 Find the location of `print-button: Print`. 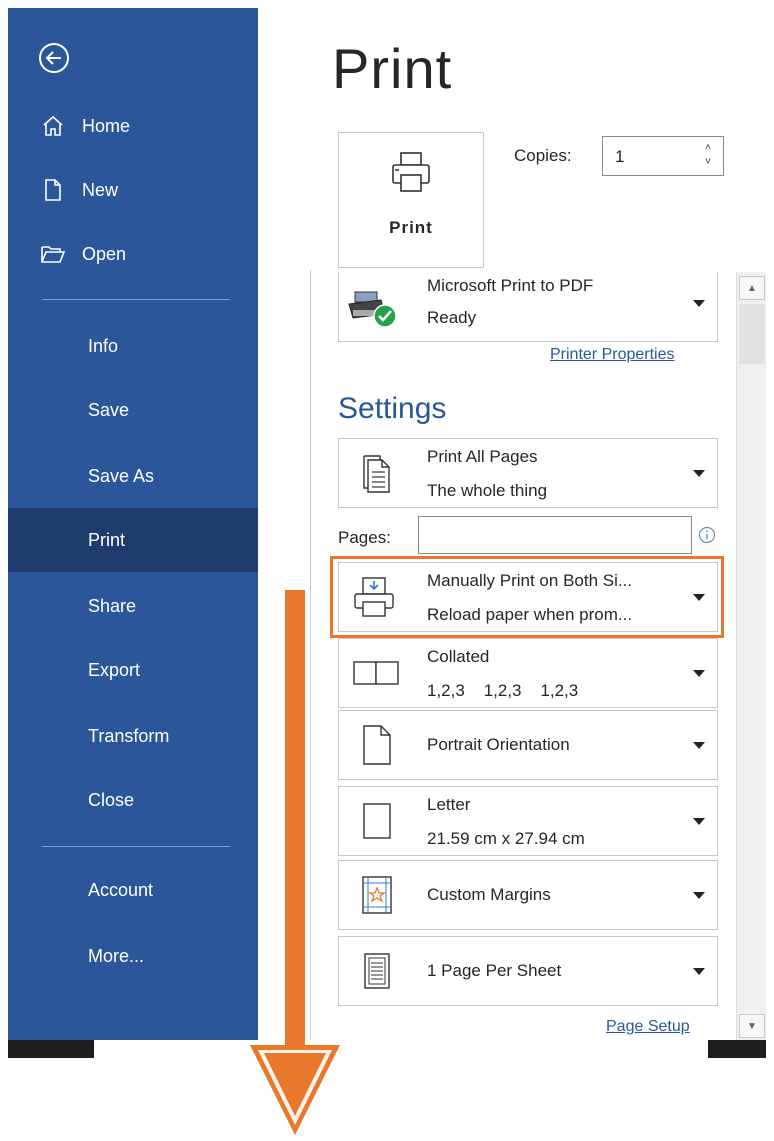

print-button: Print is located at coordinates (411, 200).